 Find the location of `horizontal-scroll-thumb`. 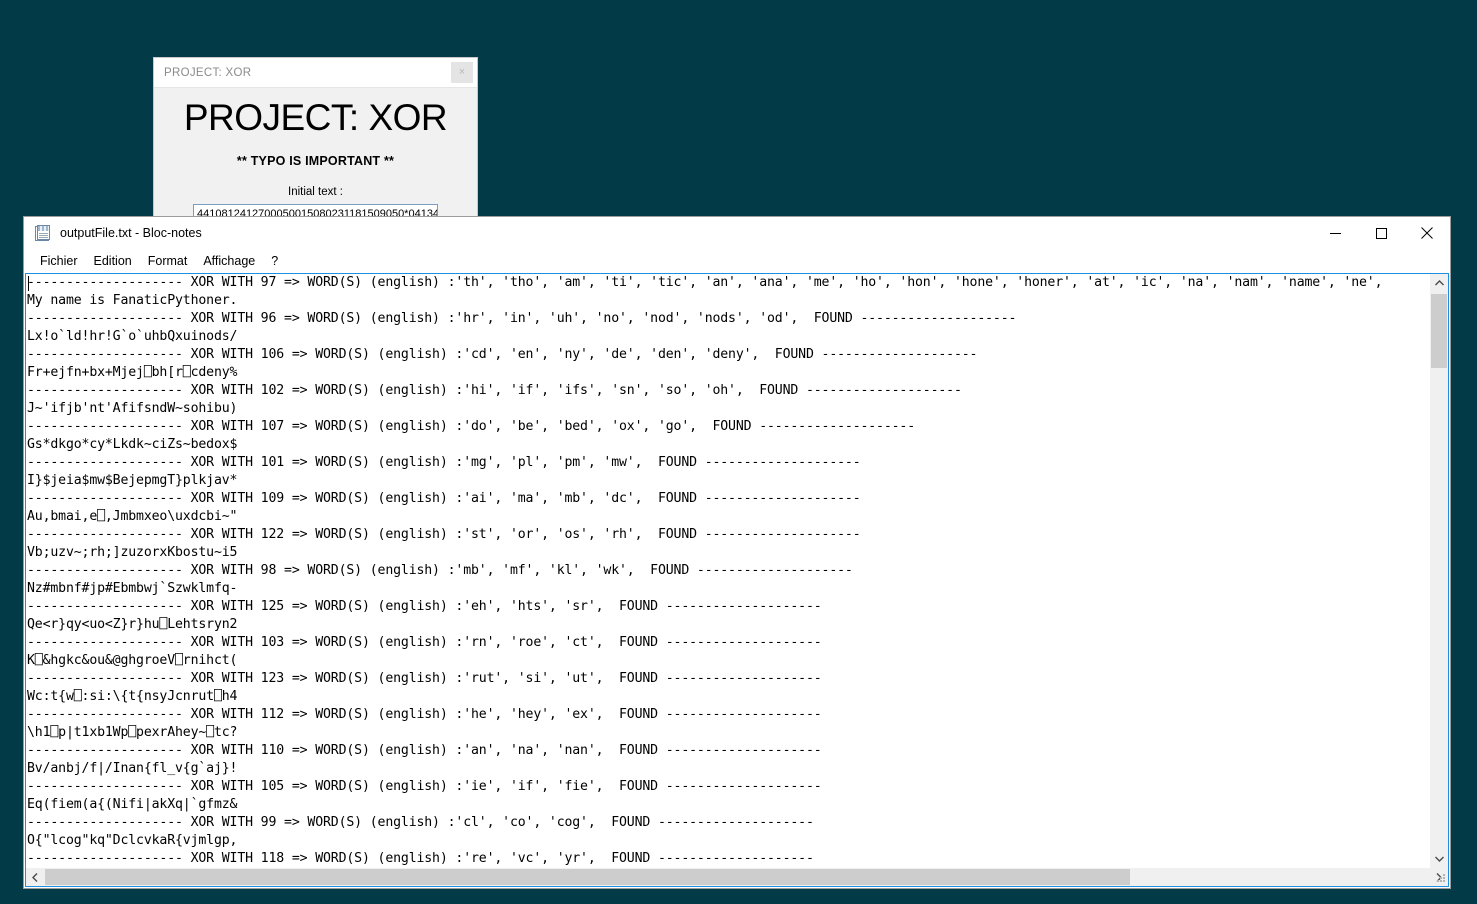

horizontal-scroll-thumb is located at coordinates (587, 877).